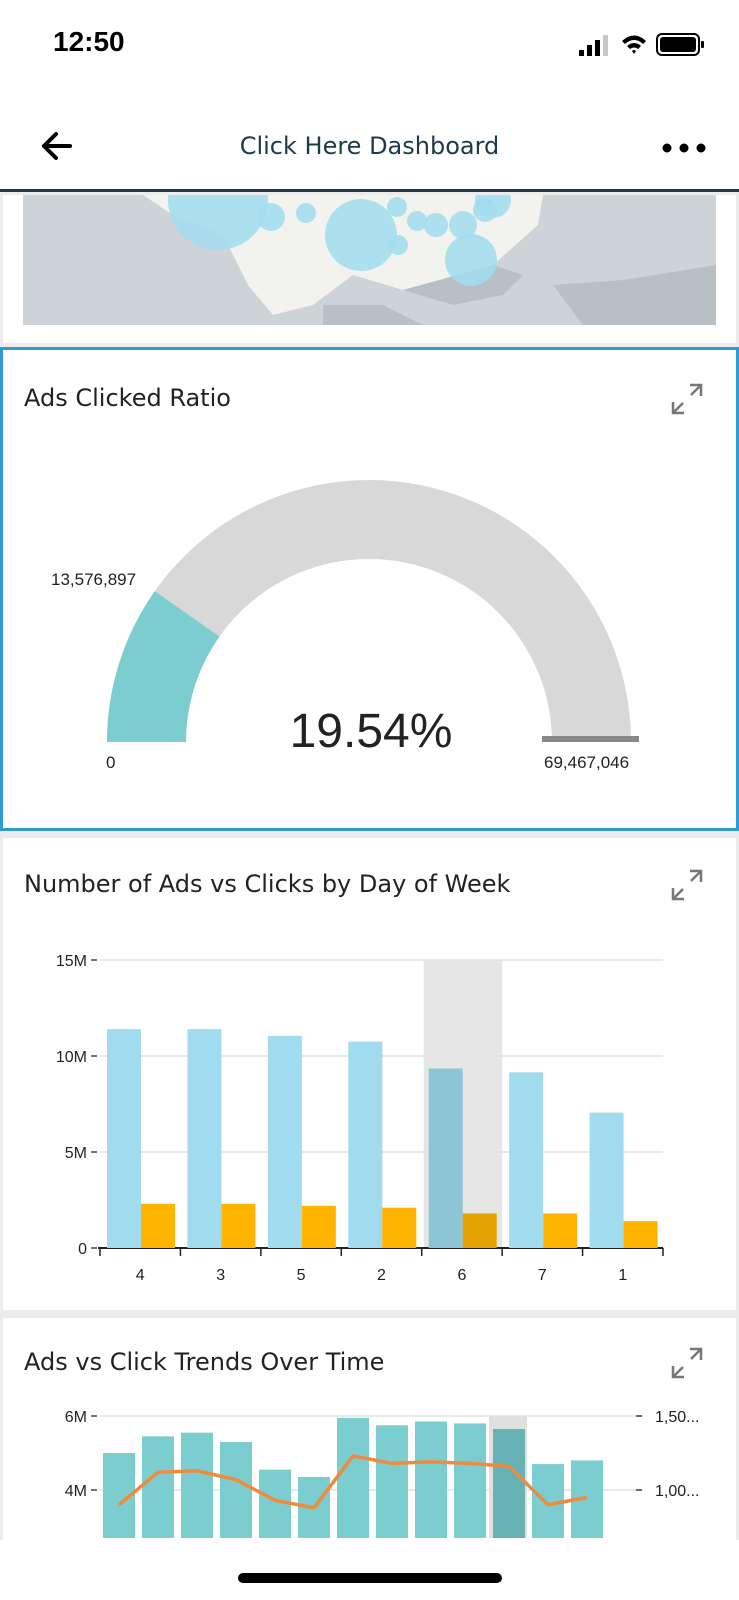  I want to click on battery-icon, so click(680, 44).